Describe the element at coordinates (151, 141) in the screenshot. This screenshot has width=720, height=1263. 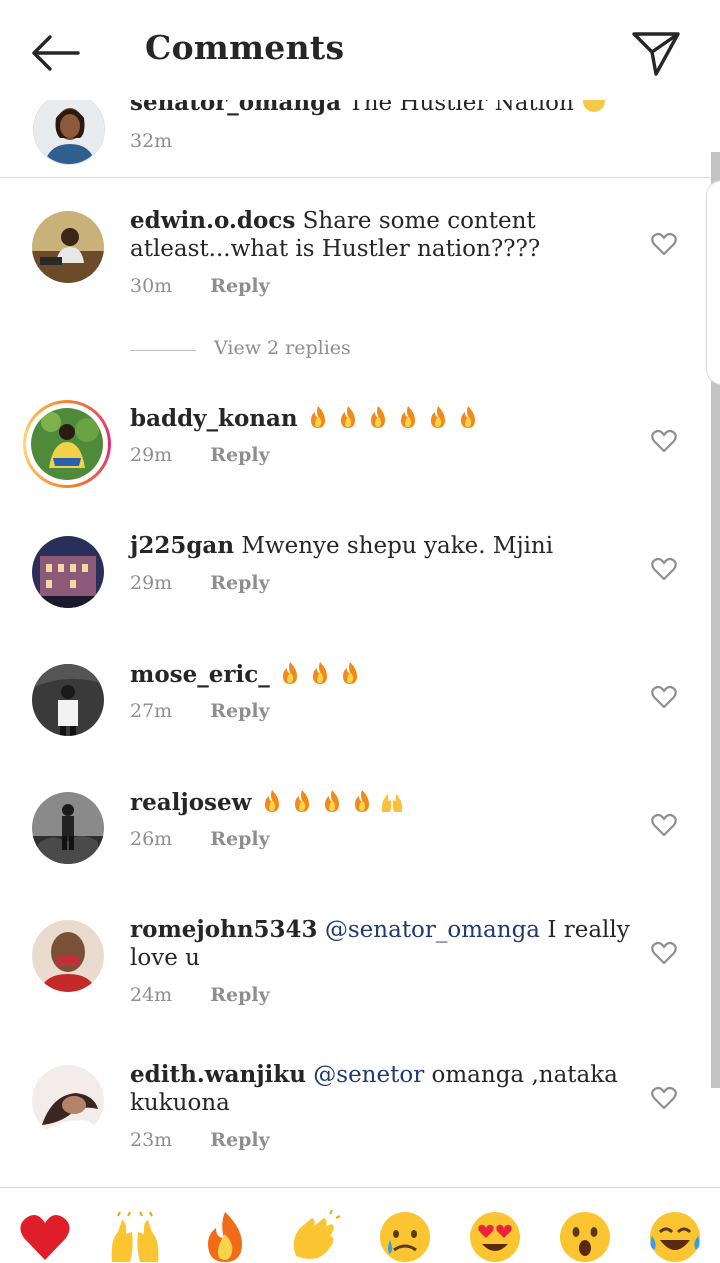
I see `caption-time: 32m` at that location.